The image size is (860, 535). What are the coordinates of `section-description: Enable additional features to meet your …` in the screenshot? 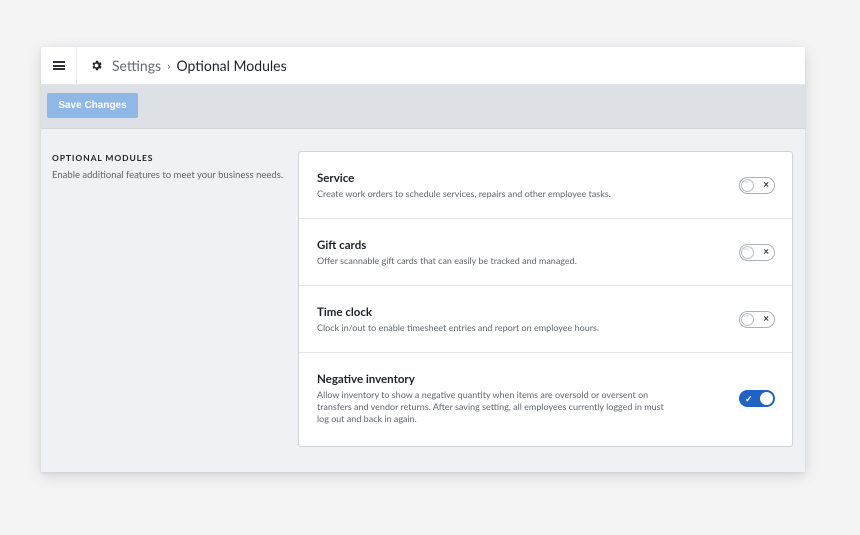 It's located at (168, 175).